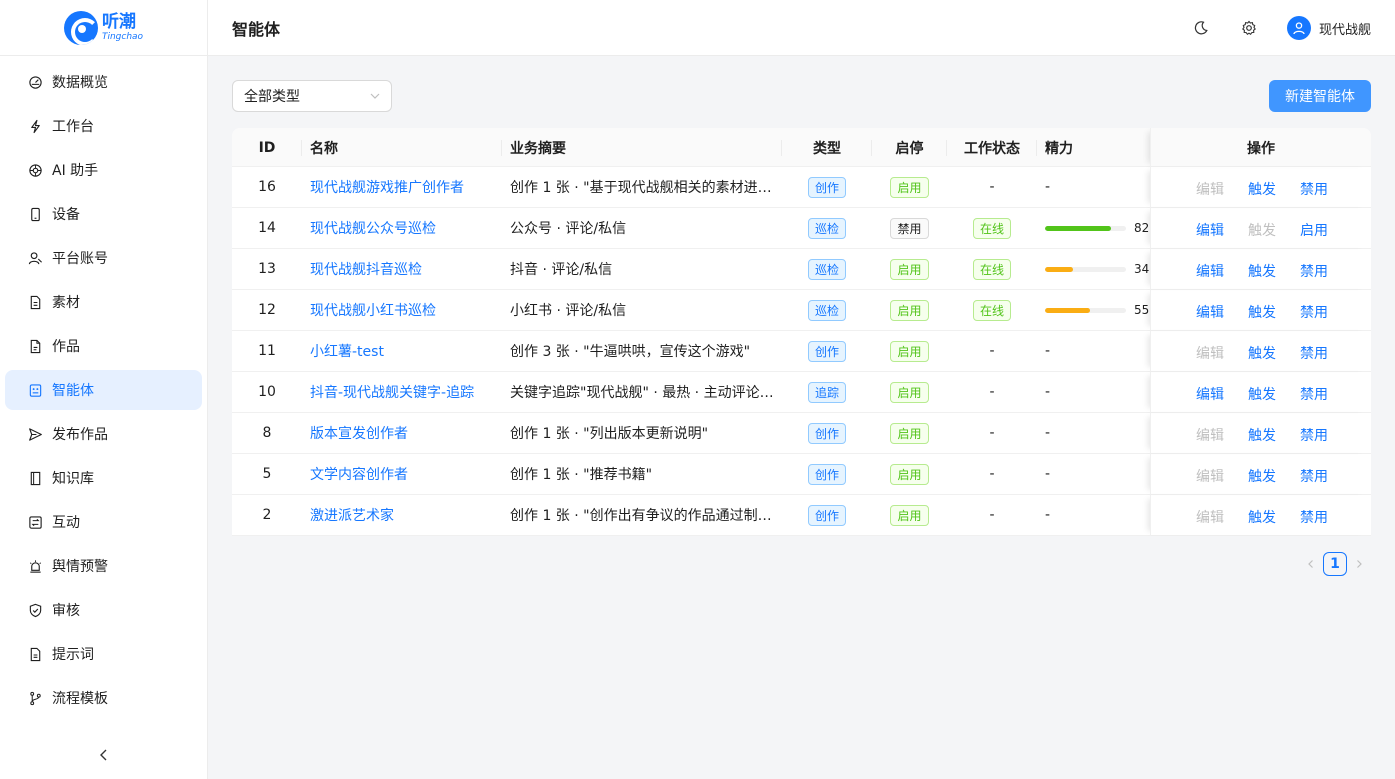  Describe the element at coordinates (581, 475) in the screenshot. I see `cell-summary: 创作 1 张 · "推荐书籍"` at that location.